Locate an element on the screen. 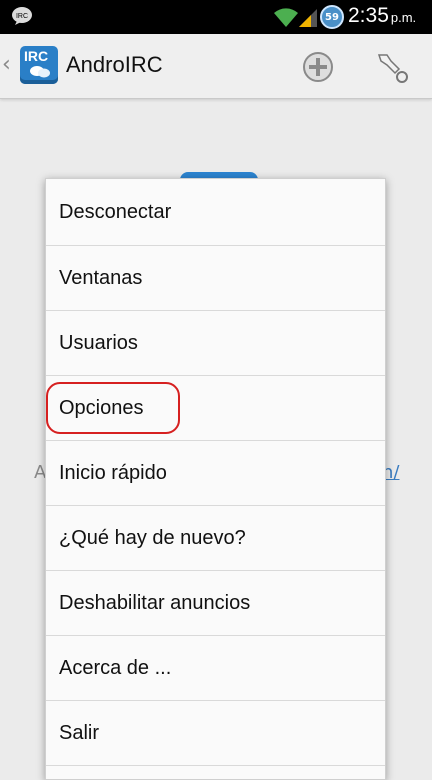  menu-item-label: Ventanas is located at coordinates (101, 277).